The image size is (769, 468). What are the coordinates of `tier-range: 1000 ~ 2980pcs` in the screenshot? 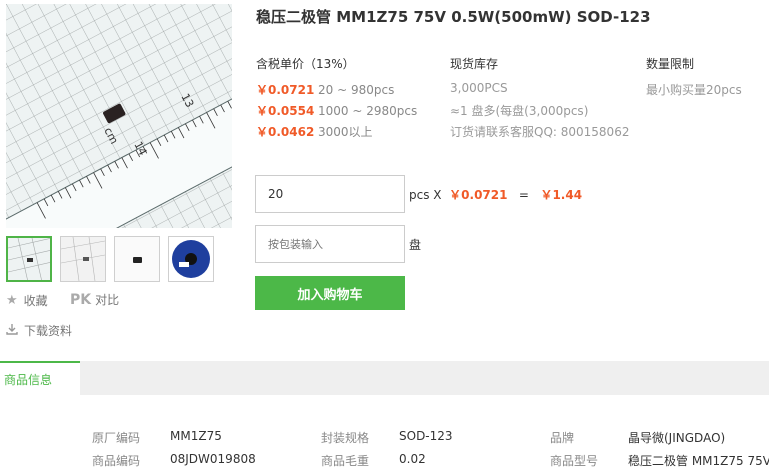 It's located at (368, 111).